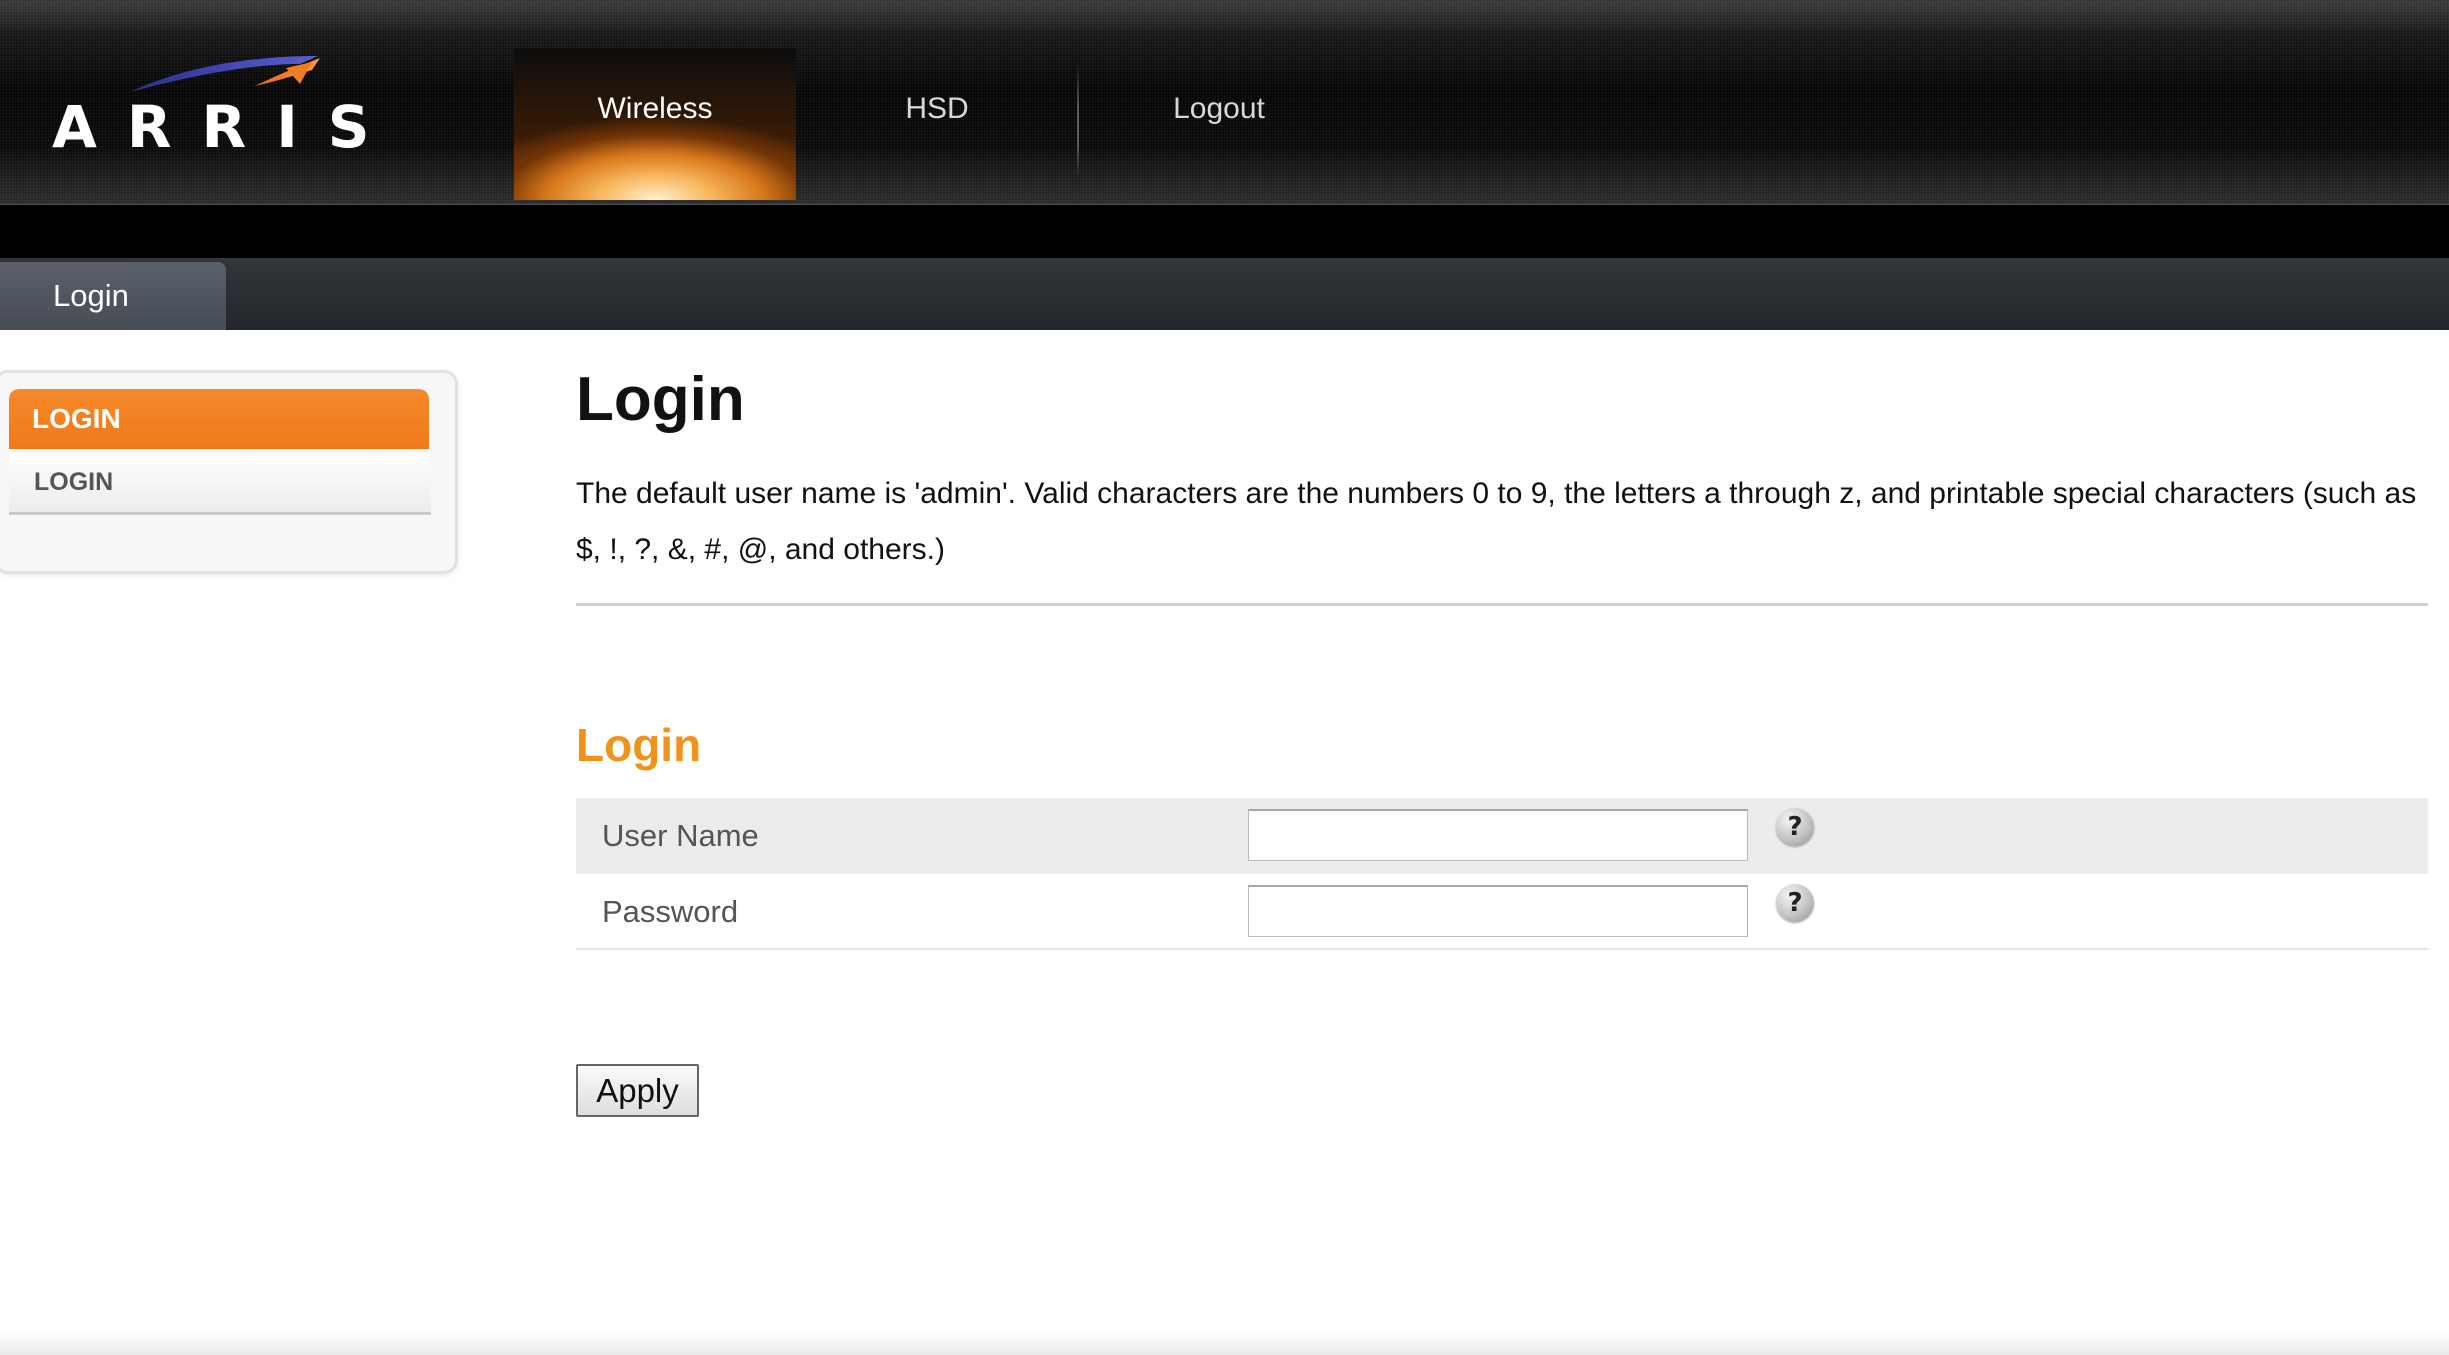  Describe the element at coordinates (655, 108) in the screenshot. I see `nav-tab-wireless-label: Wireless` at that location.